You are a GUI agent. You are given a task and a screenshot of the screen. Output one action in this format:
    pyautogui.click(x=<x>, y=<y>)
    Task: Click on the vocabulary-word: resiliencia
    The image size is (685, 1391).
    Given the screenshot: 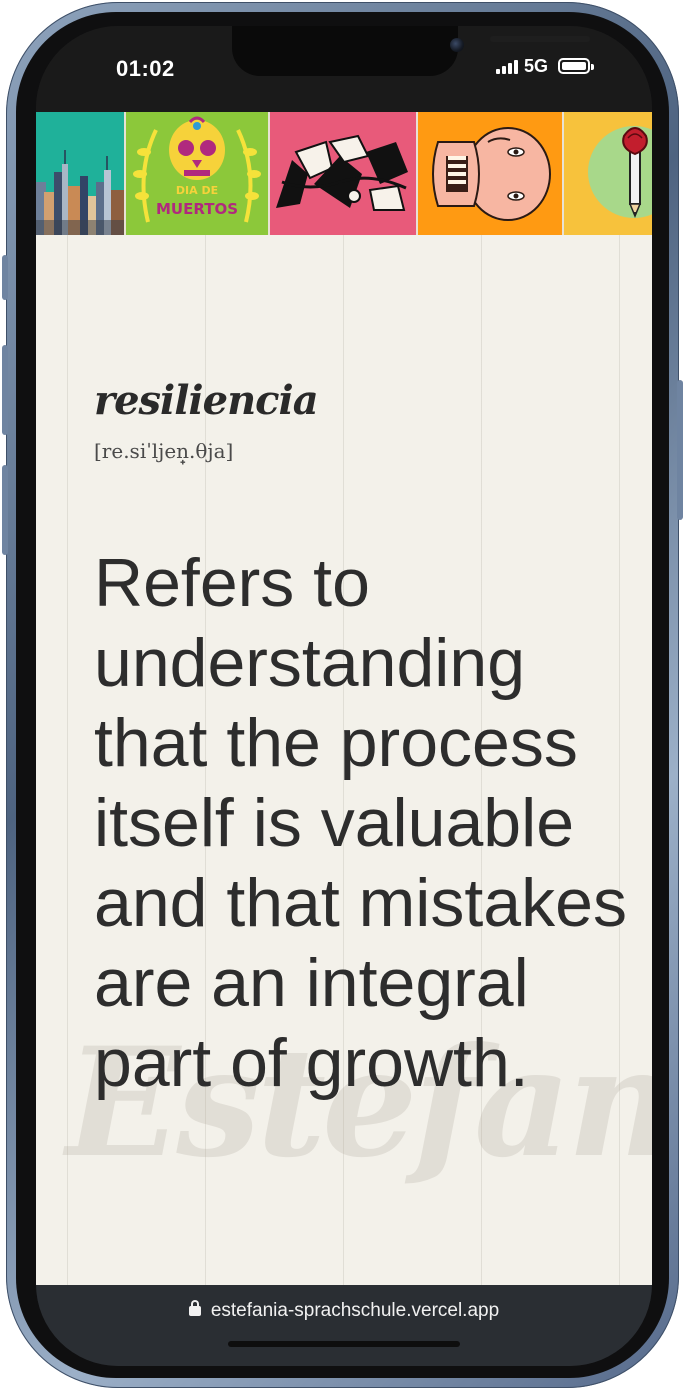 What is the action you would take?
    pyautogui.click(x=206, y=400)
    